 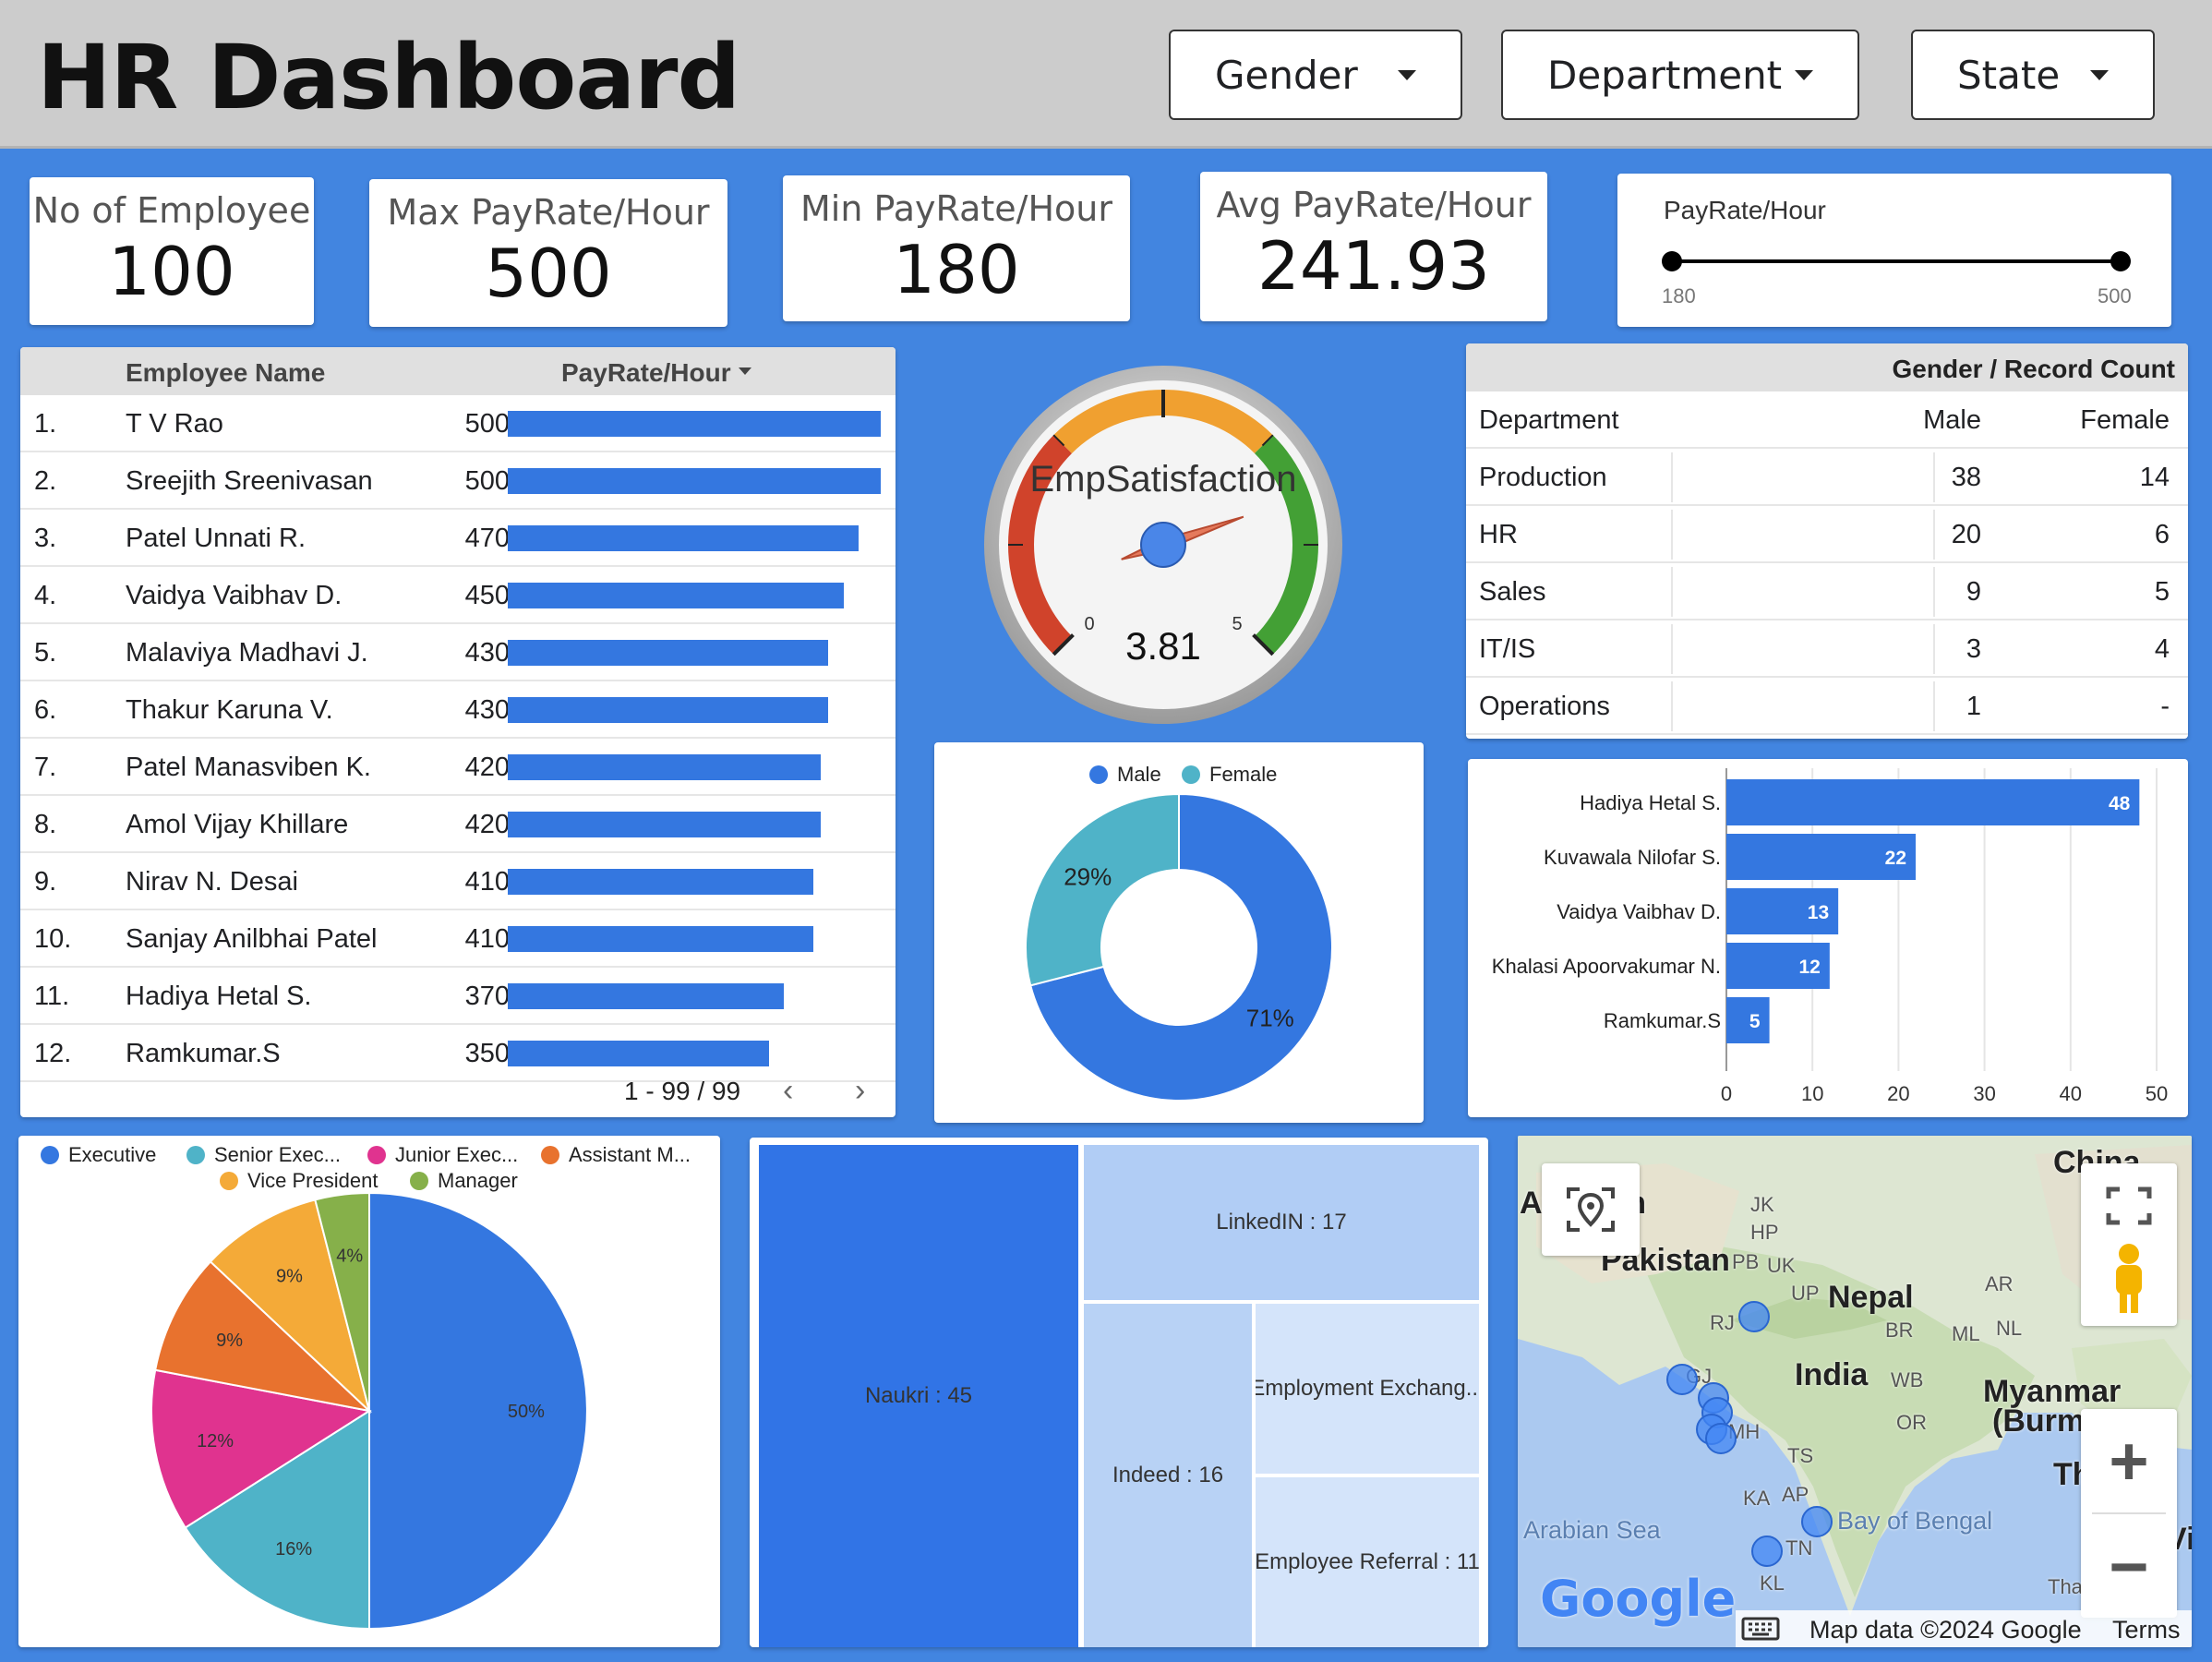 I want to click on position-pie-chart: 50% 16% 12% 9% 9% 4%, so click(x=369, y=1411).